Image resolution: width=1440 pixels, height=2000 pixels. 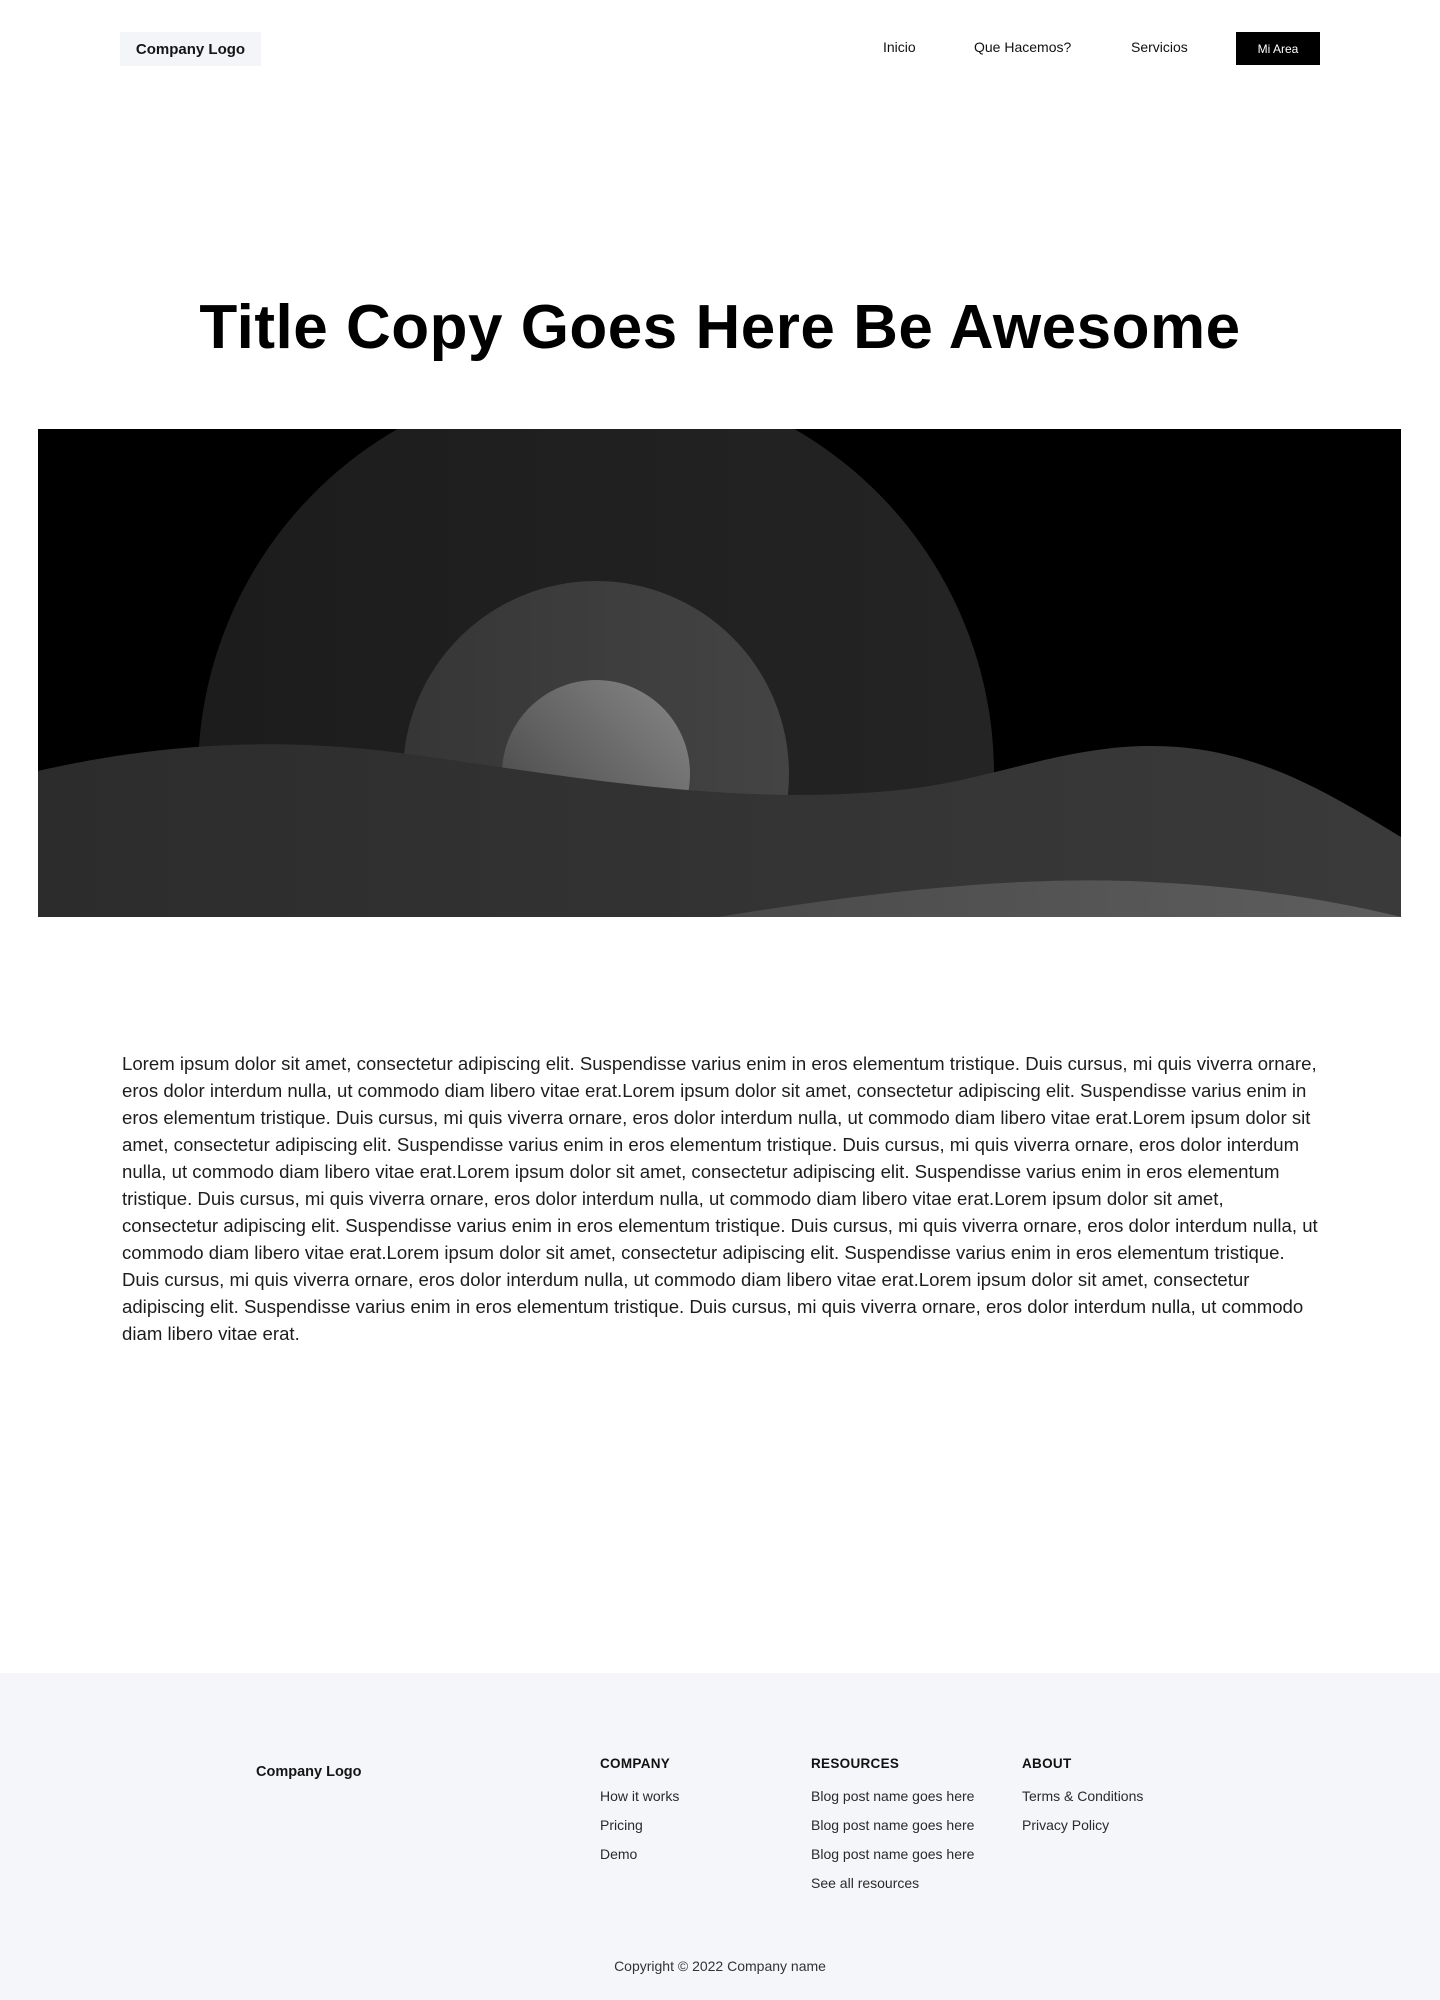 What do you see at coordinates (639, 1796) in the screenshot?
I see `footer-link-how-it-works: How it works` at bounding box center [639, 1796].